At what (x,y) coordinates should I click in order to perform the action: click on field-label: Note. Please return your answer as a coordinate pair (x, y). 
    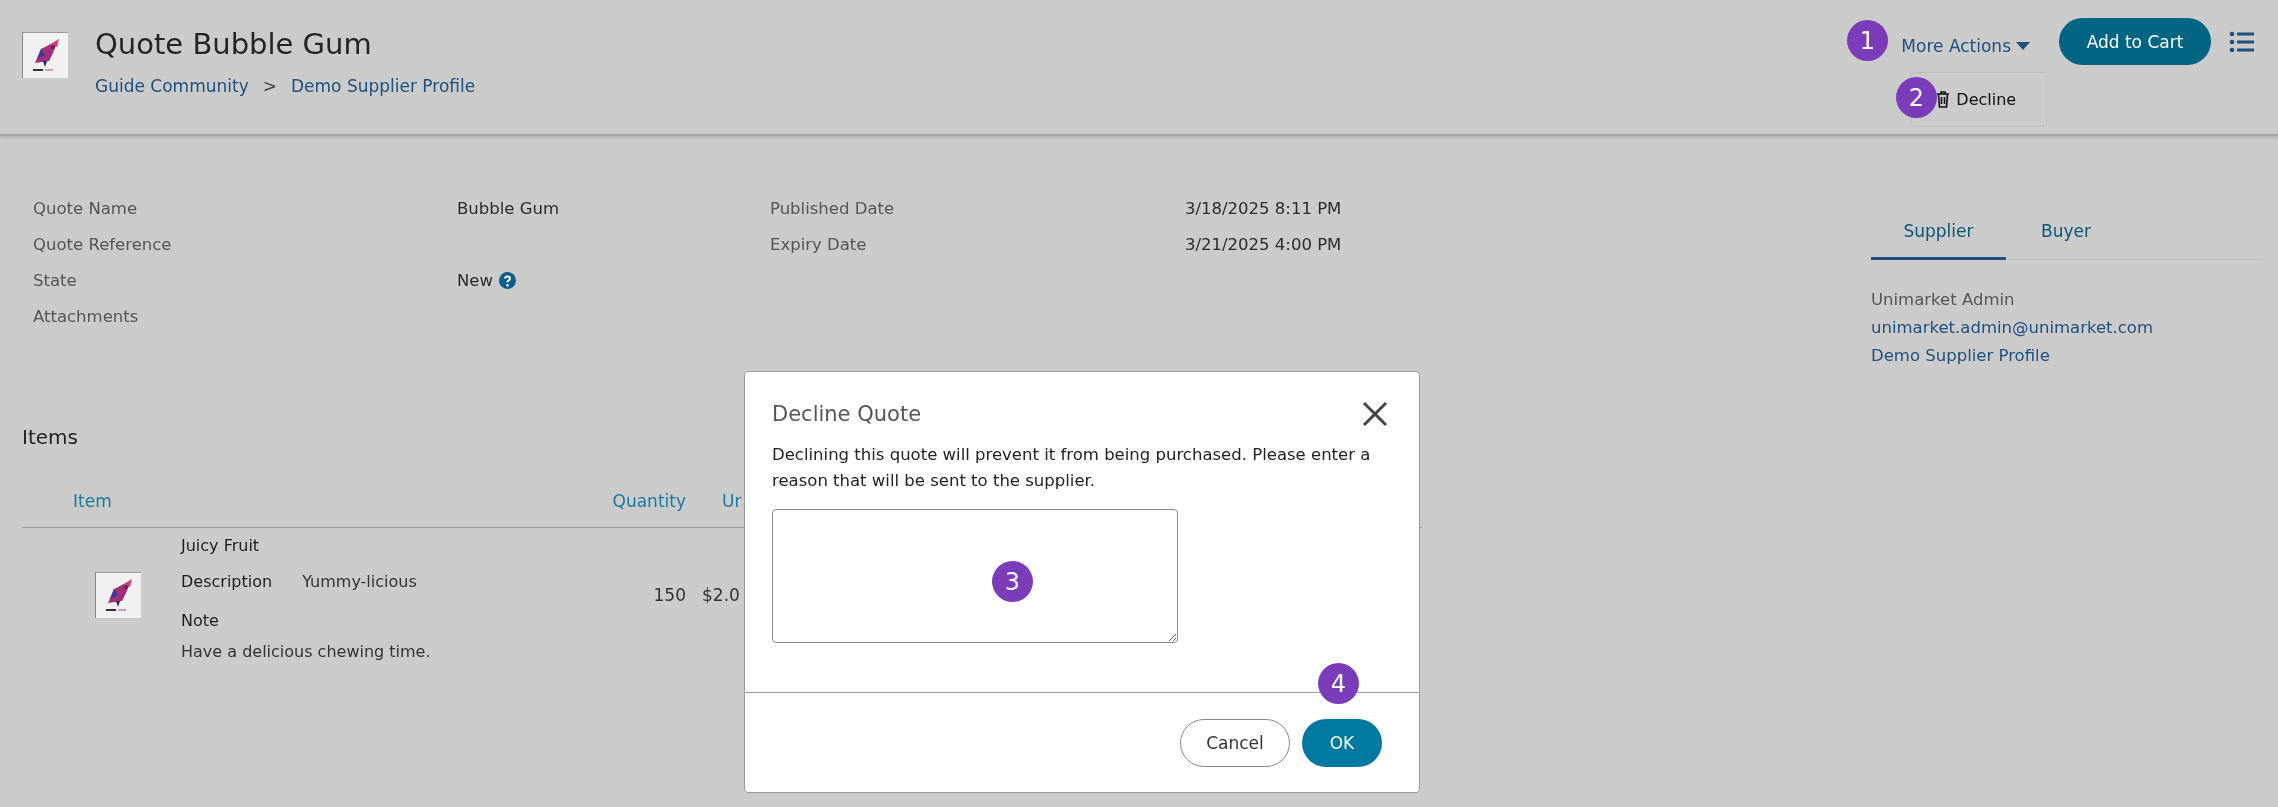
    Looking at the image, I should click on (200, 620).